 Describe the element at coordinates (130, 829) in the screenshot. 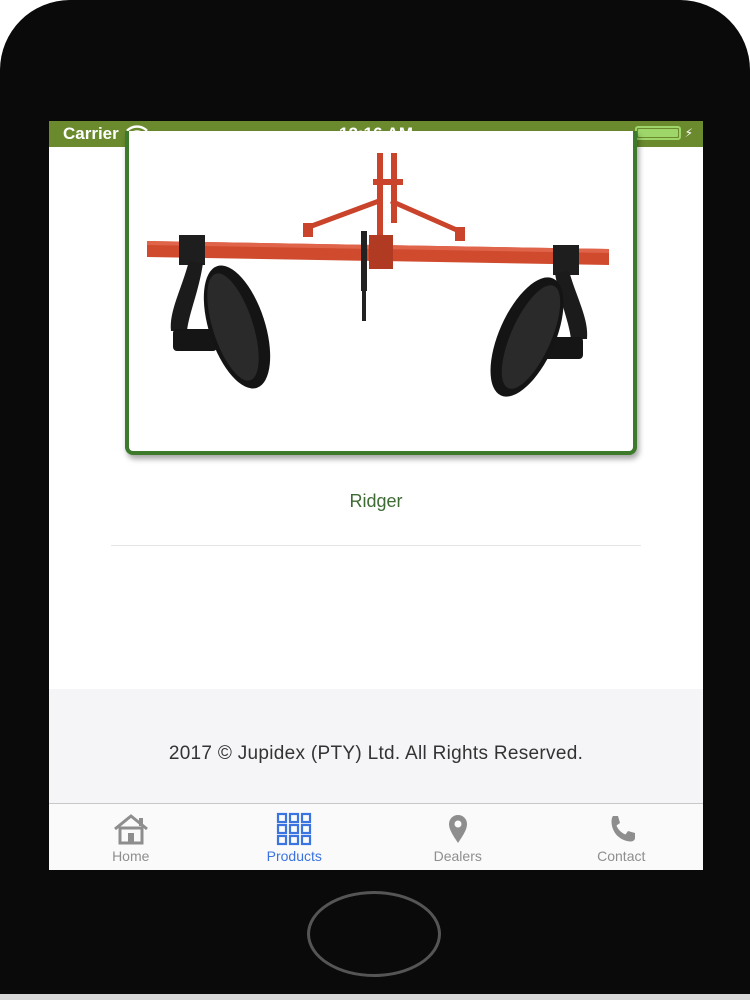

I see `home-icon` at that location.